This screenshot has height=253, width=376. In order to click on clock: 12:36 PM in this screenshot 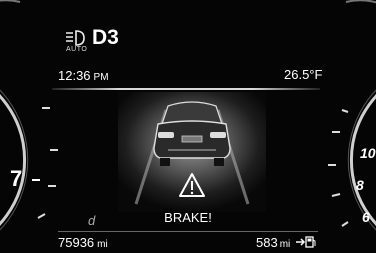, I will do `click(83, 75)`.